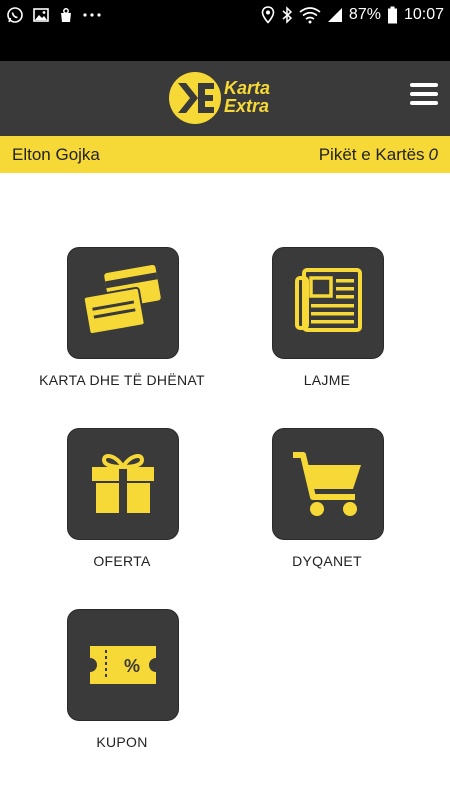 This screenshot has height=800, width=450. I want to click on points-value: 0, so click(433, 154).